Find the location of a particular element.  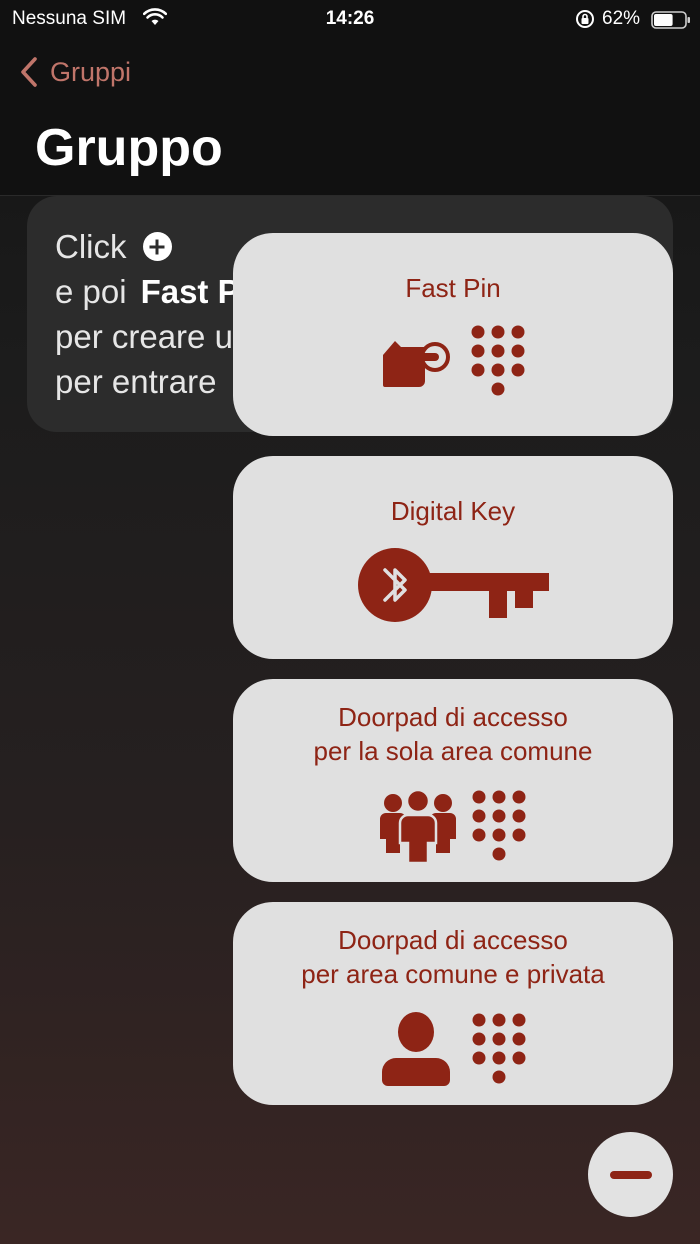

back-button: Gruppi is located at coordinates (75, 72).